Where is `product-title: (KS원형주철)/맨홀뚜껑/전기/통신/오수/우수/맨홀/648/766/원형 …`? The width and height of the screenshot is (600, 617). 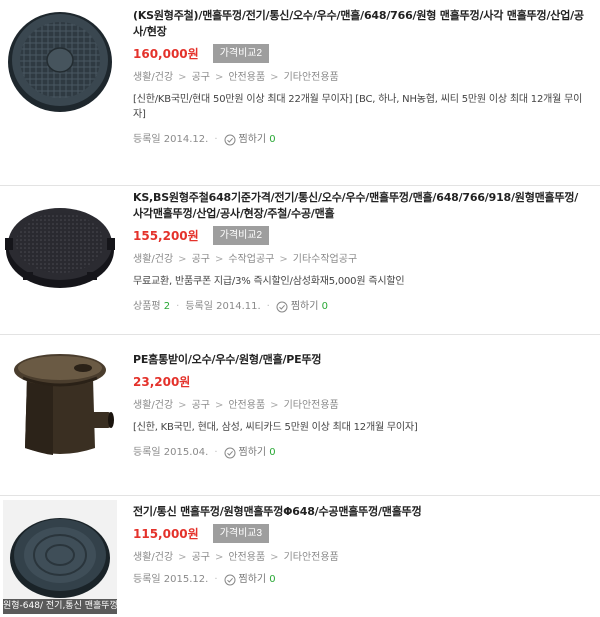
product-title: (KS원형주철)/맨홀뚜껑/전기/통신/오수/우수/맨홀/648/766/원형 … is located at coordinates (360, 24).